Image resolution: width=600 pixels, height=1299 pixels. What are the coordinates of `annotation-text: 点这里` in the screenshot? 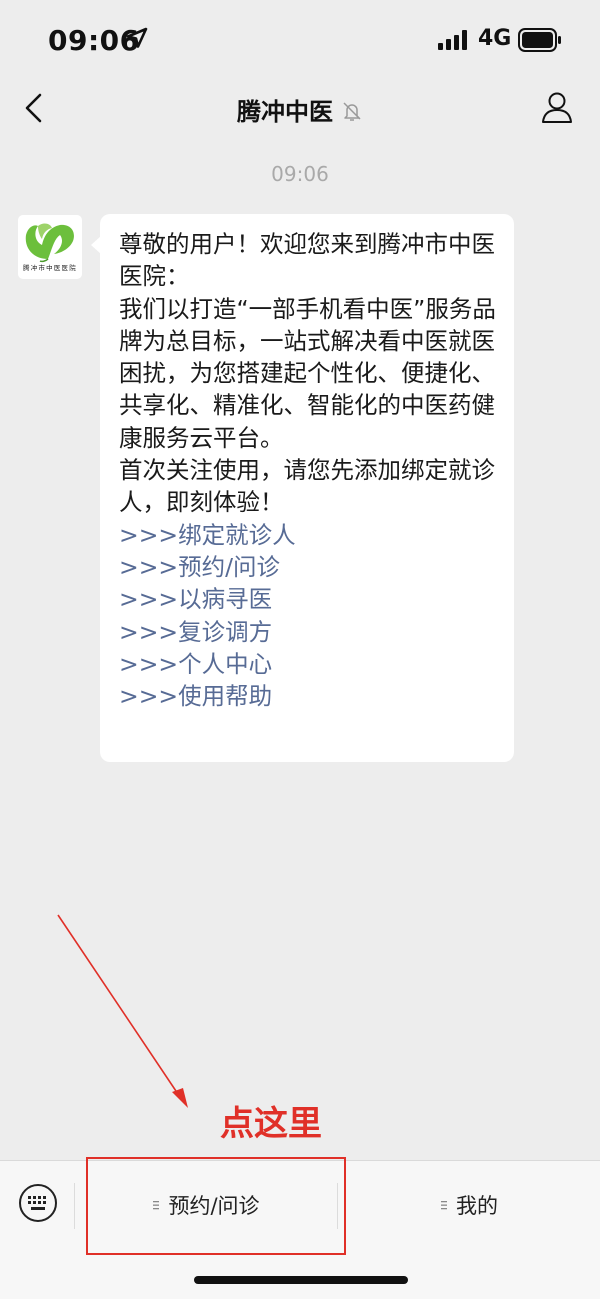 It's located at (271, 1124).